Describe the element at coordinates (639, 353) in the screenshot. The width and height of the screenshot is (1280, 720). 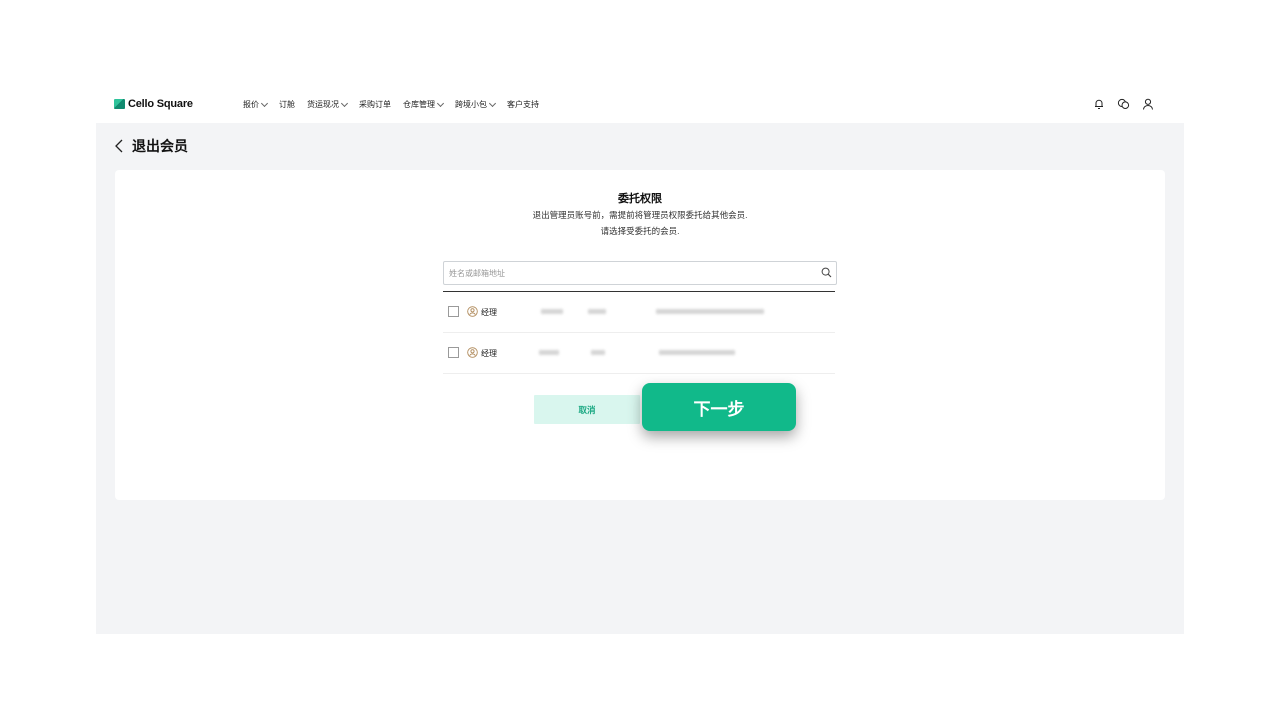
I see `list-item: 经理 ████ ███ ████████████` at that location.